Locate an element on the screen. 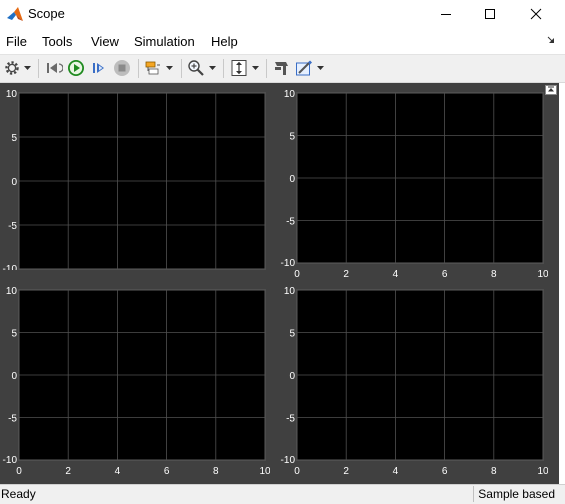 The height and width of the screenshot is (504, 565). menu-simulation: Simulation is located at coordinates (164, 41).